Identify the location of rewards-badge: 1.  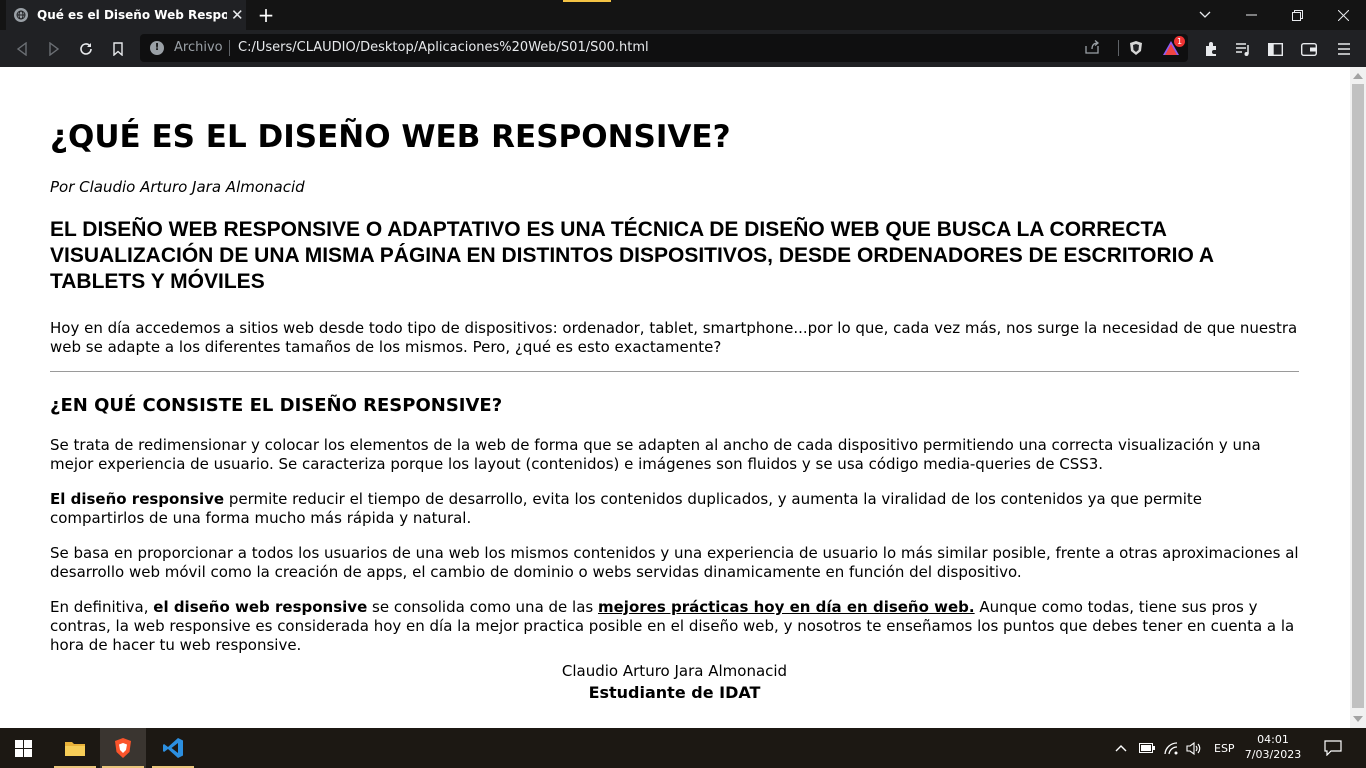
(1179, 41).